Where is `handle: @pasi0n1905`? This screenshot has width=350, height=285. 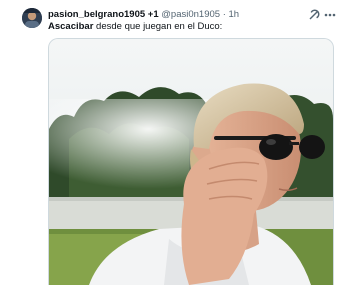 handle: @pasi0n1905 is located at coordinates (190, 14).